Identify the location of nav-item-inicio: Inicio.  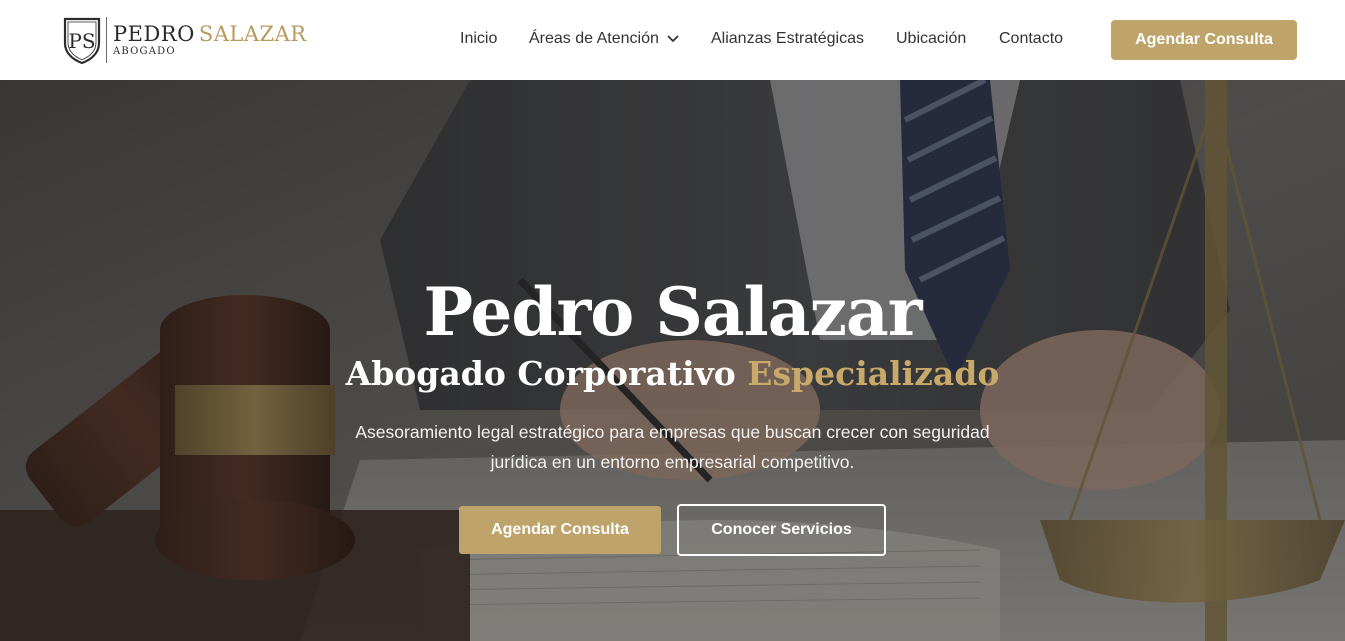
(478, 39).